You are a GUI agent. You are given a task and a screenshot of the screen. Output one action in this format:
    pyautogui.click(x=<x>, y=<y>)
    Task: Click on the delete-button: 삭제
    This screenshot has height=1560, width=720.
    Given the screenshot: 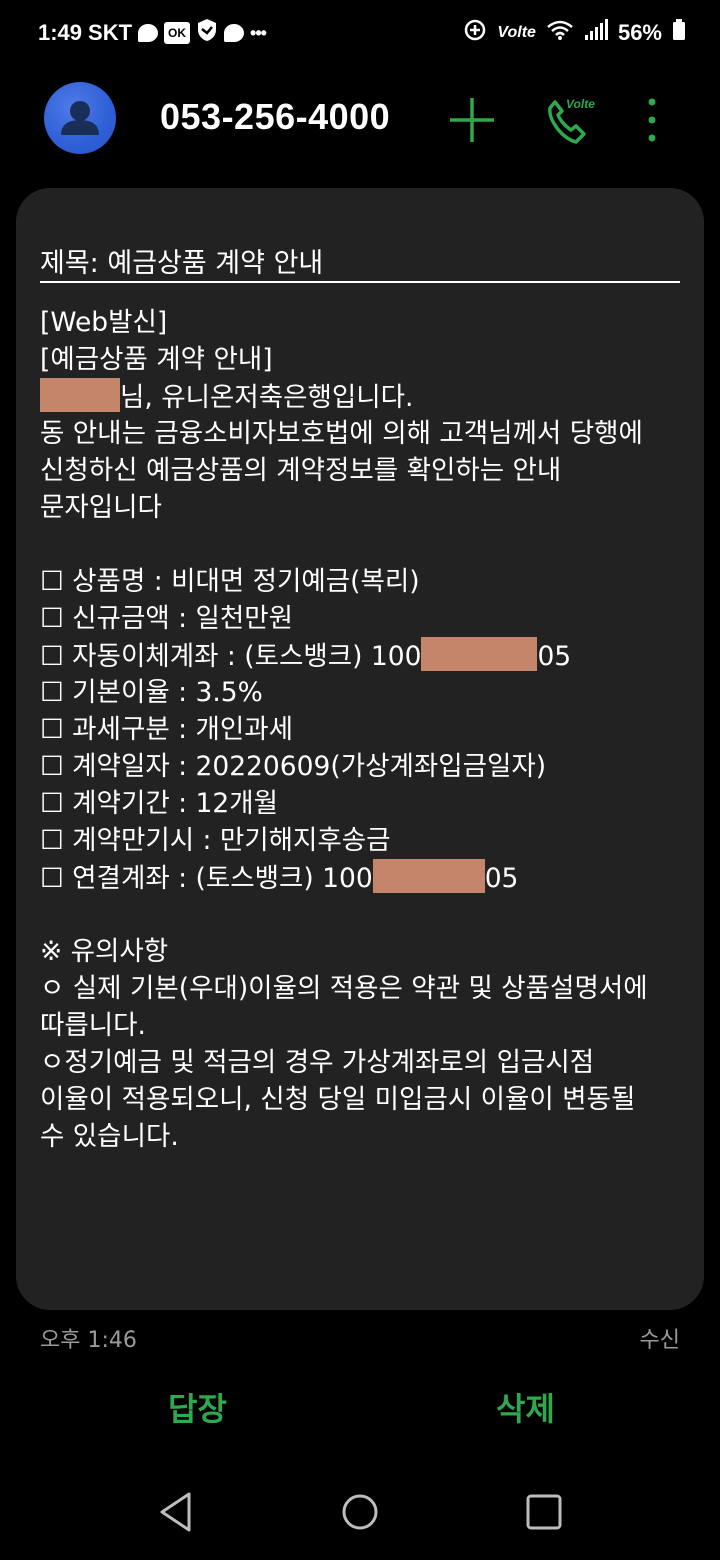 What is the action you would take?
    pyautogui.click(x=525, y=1407)
    